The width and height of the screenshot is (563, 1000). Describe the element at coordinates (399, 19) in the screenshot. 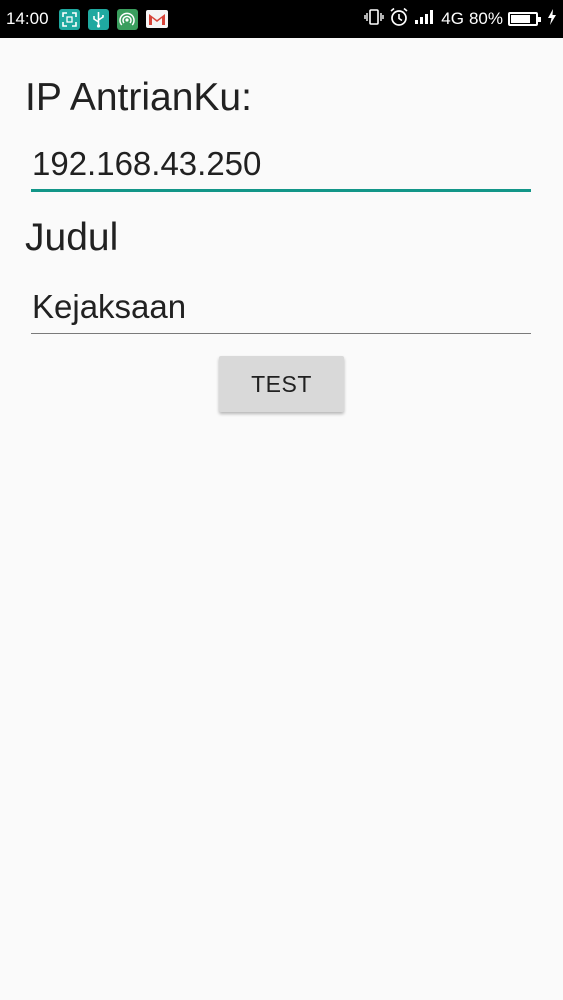

I see `alarm-icon` at that location.